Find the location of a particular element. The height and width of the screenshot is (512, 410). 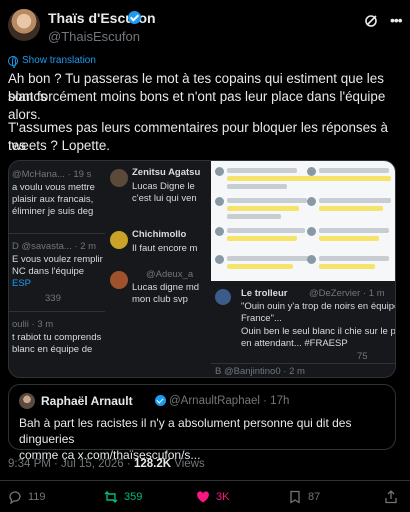

show-translation-link: Show translation is located at coordinates (52, 61).